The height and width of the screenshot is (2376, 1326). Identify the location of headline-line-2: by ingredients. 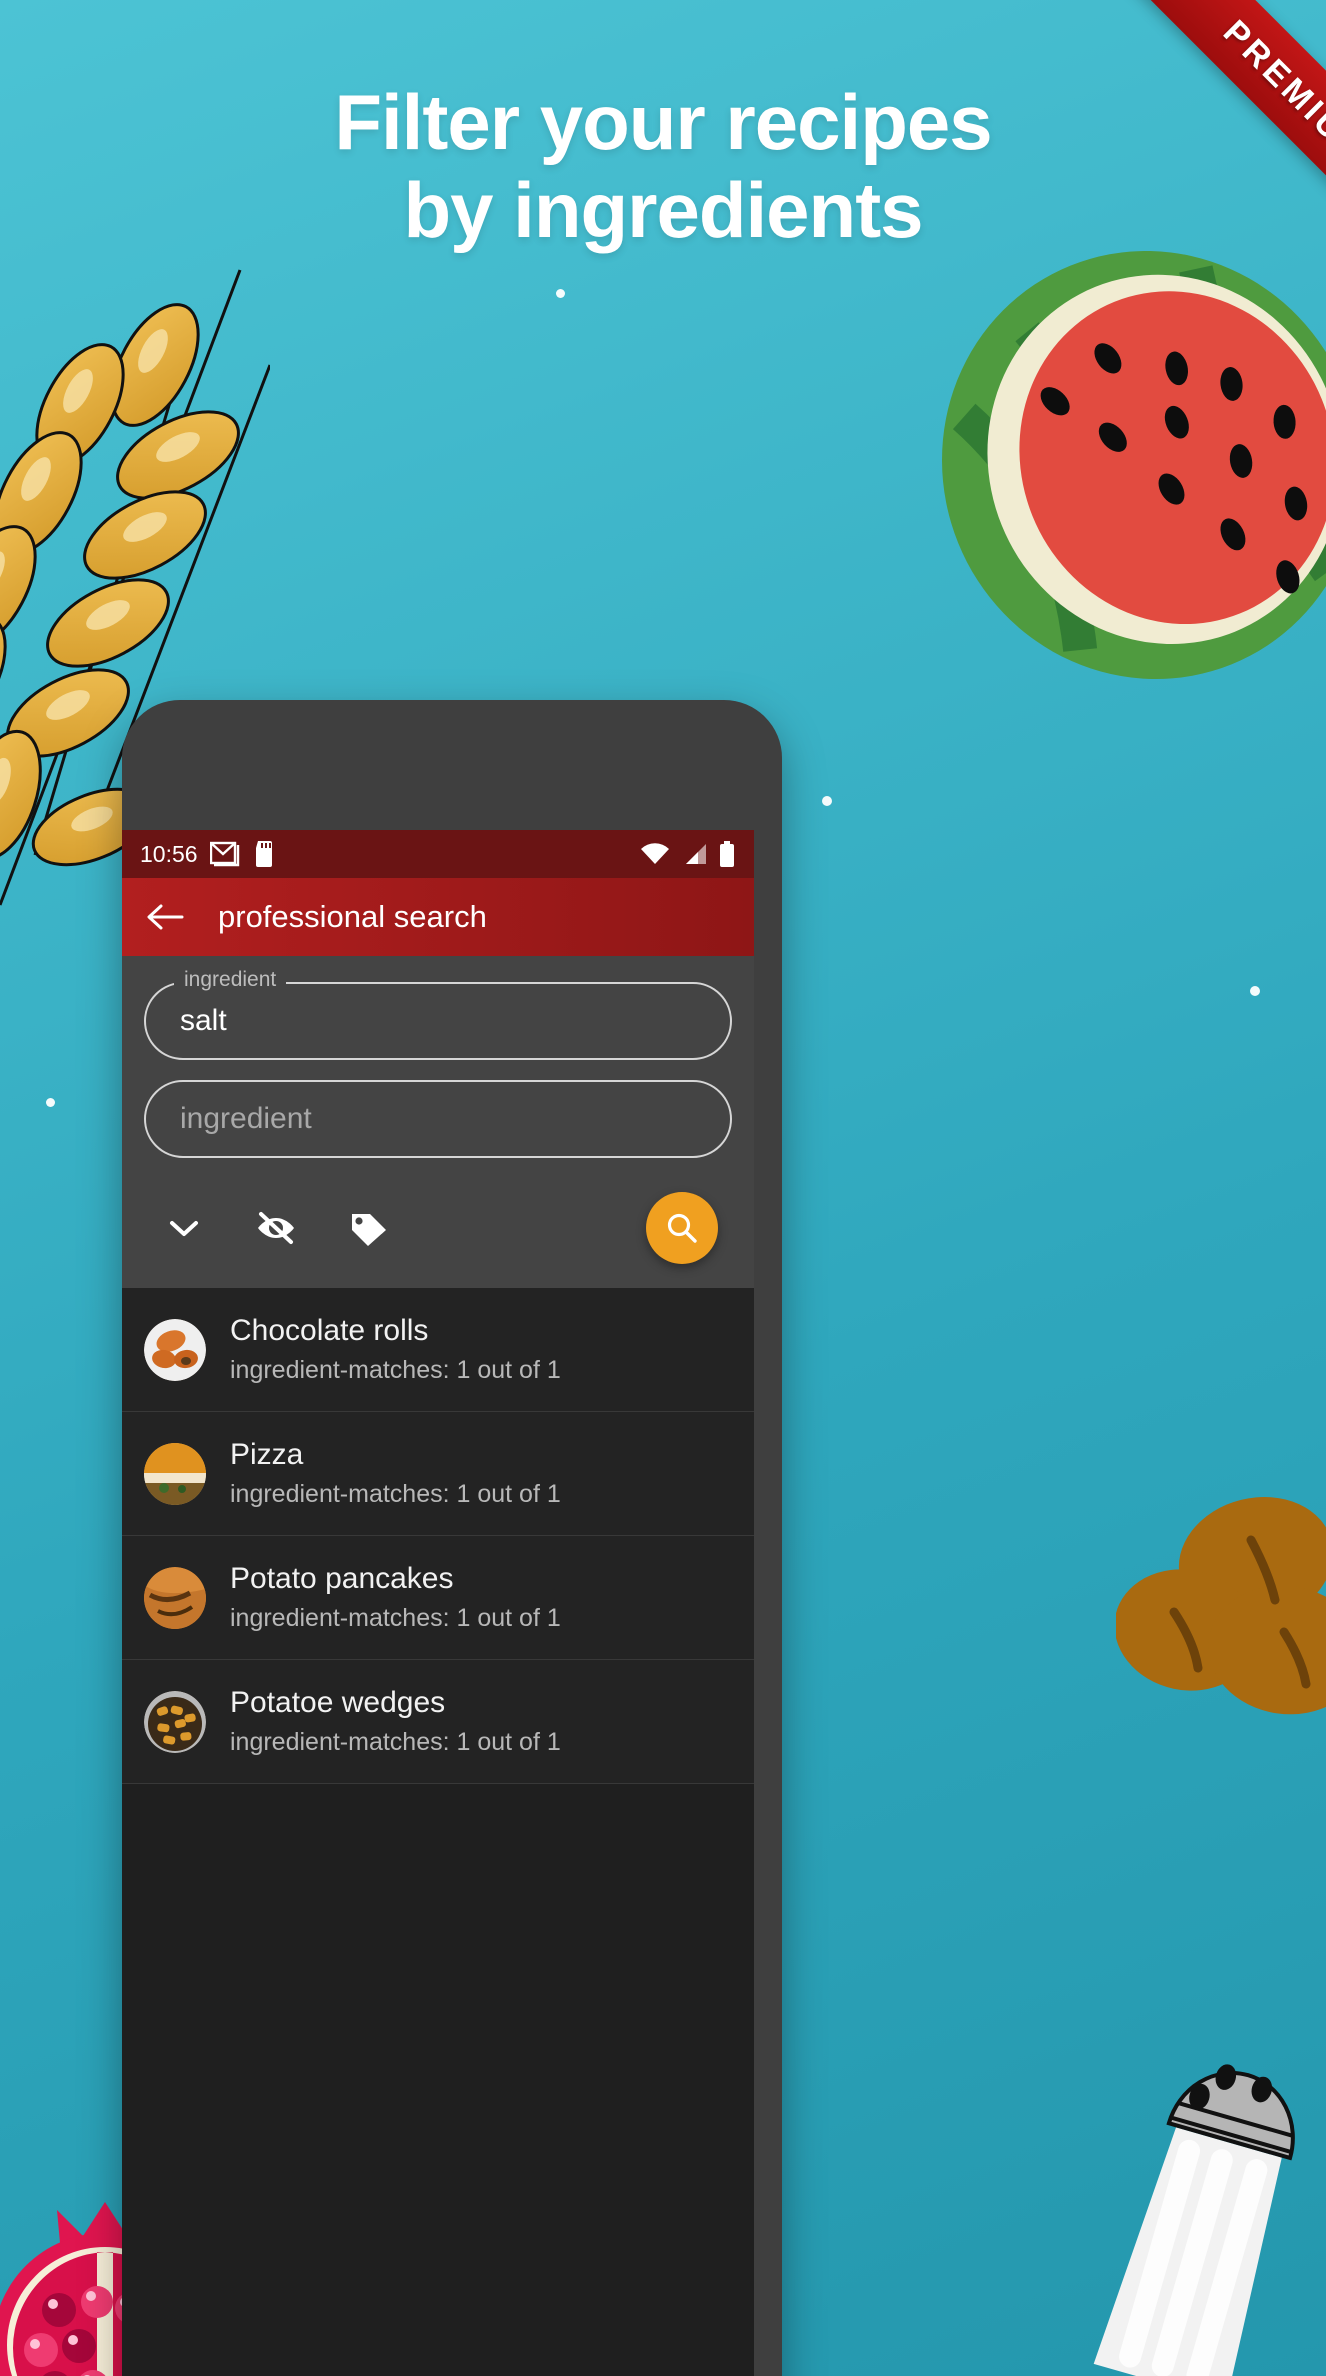
(663, 210).